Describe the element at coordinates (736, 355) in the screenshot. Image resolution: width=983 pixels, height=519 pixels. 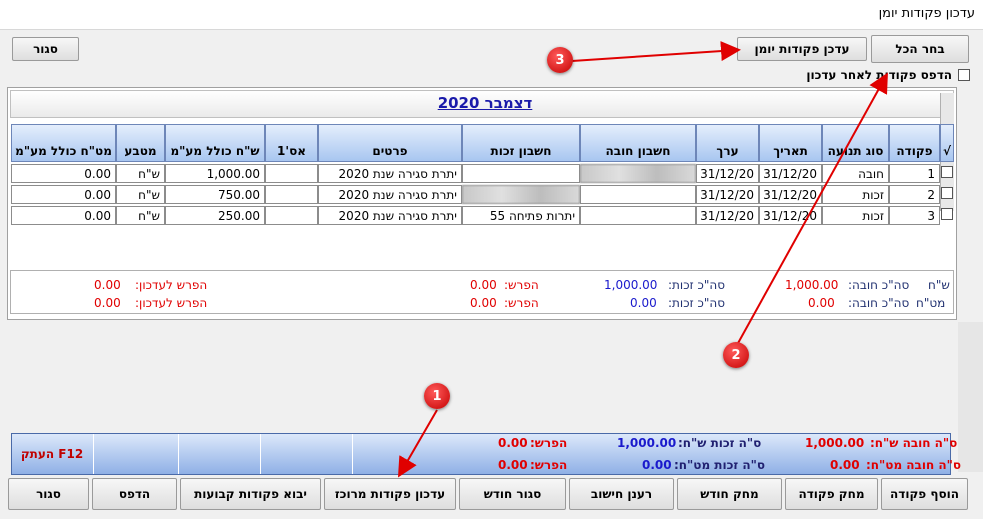
I see `callout-2: 2` at that location.